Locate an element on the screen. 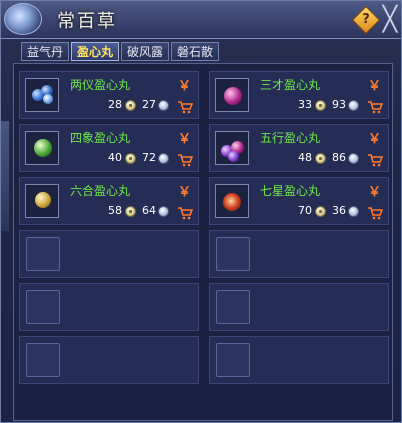  gold-price: 28 is located at coordinates (115, 104).